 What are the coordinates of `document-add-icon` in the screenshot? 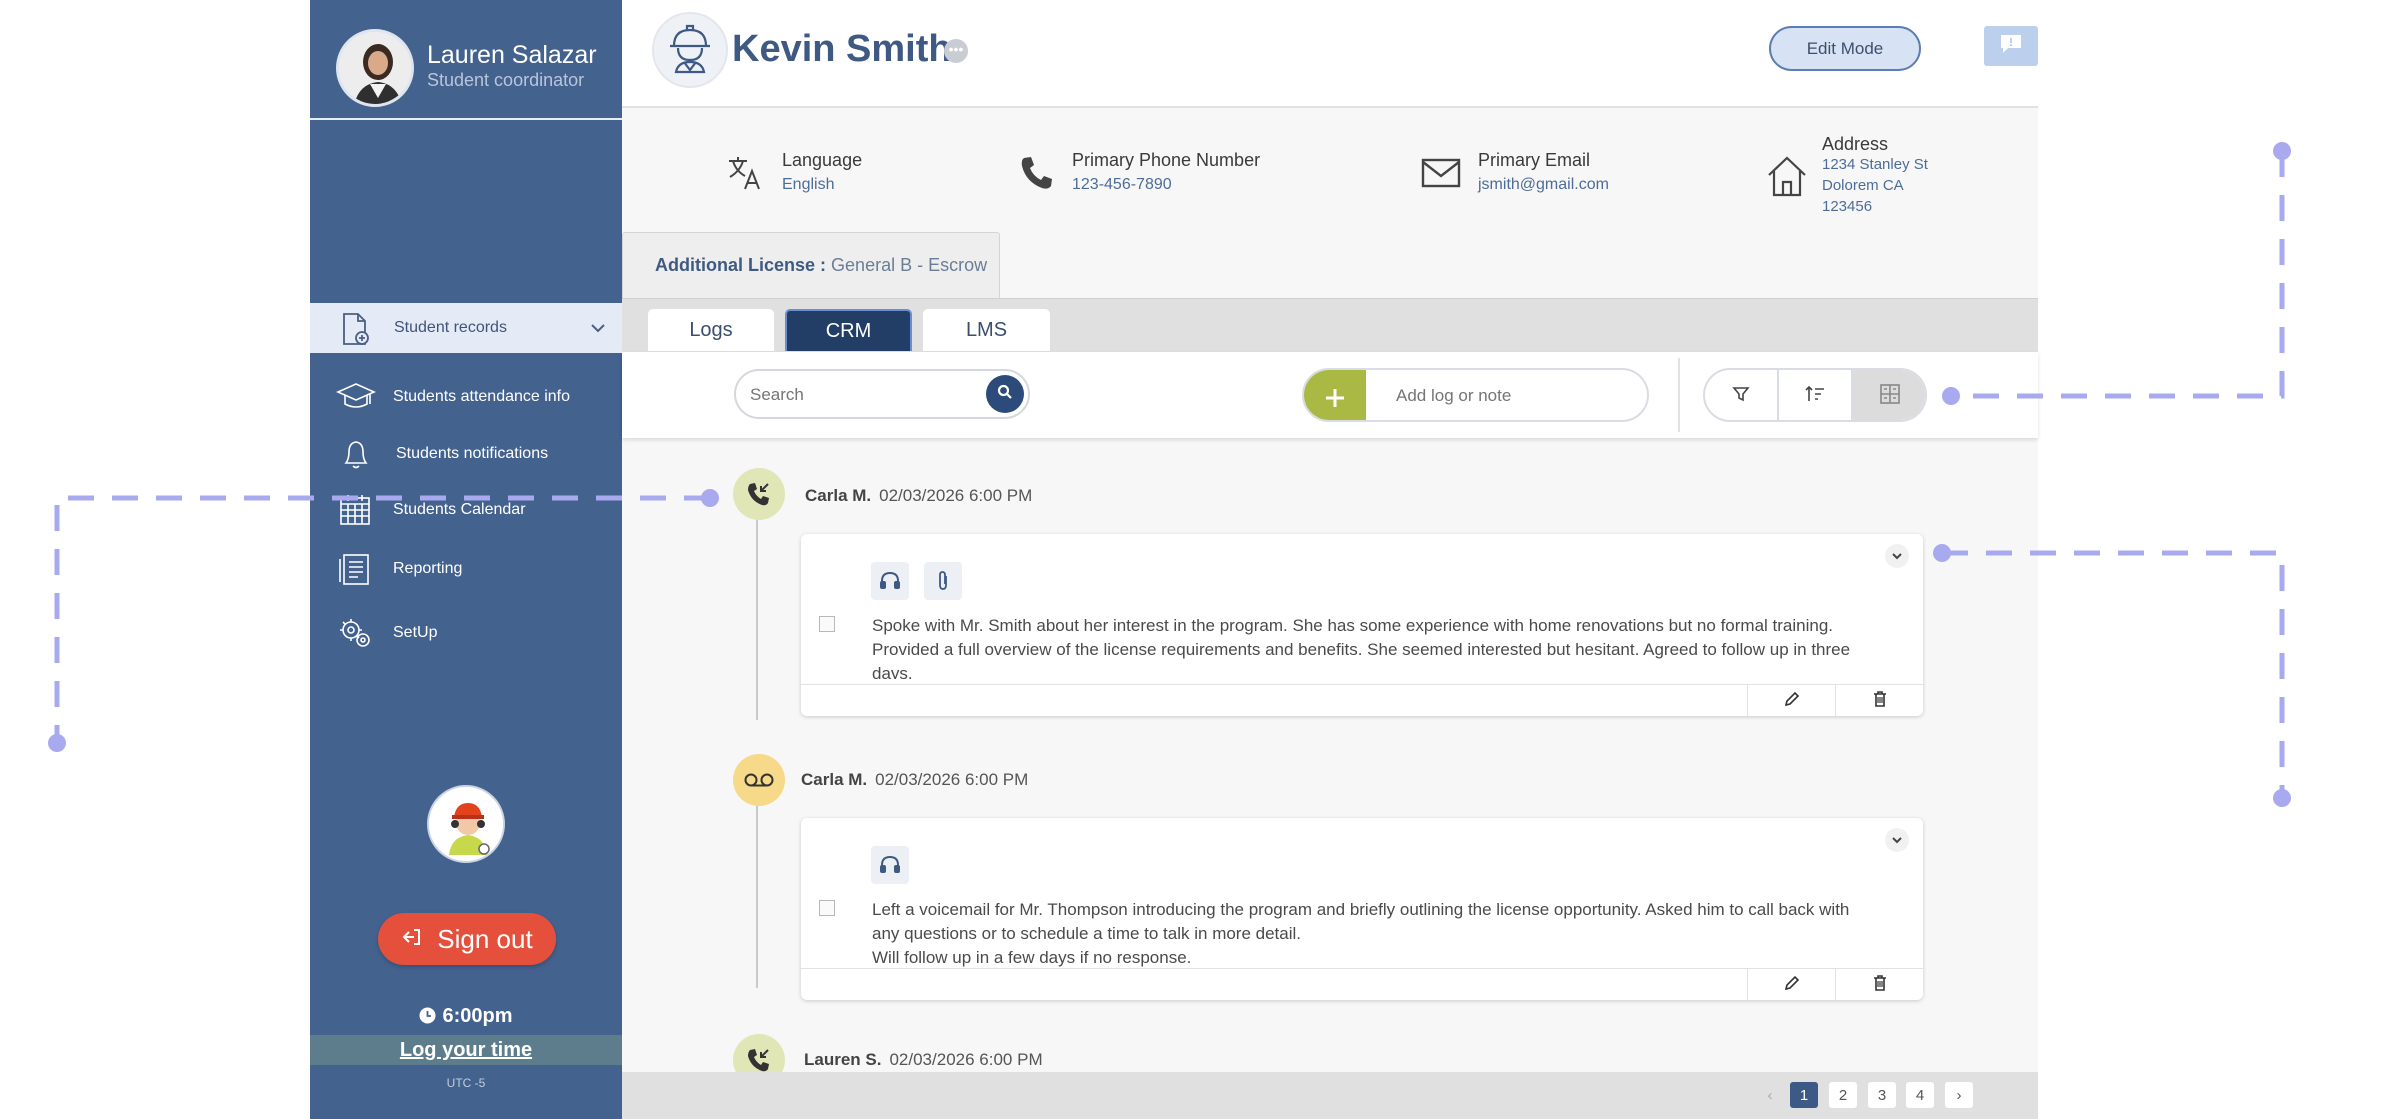 It's located at (355, 329).